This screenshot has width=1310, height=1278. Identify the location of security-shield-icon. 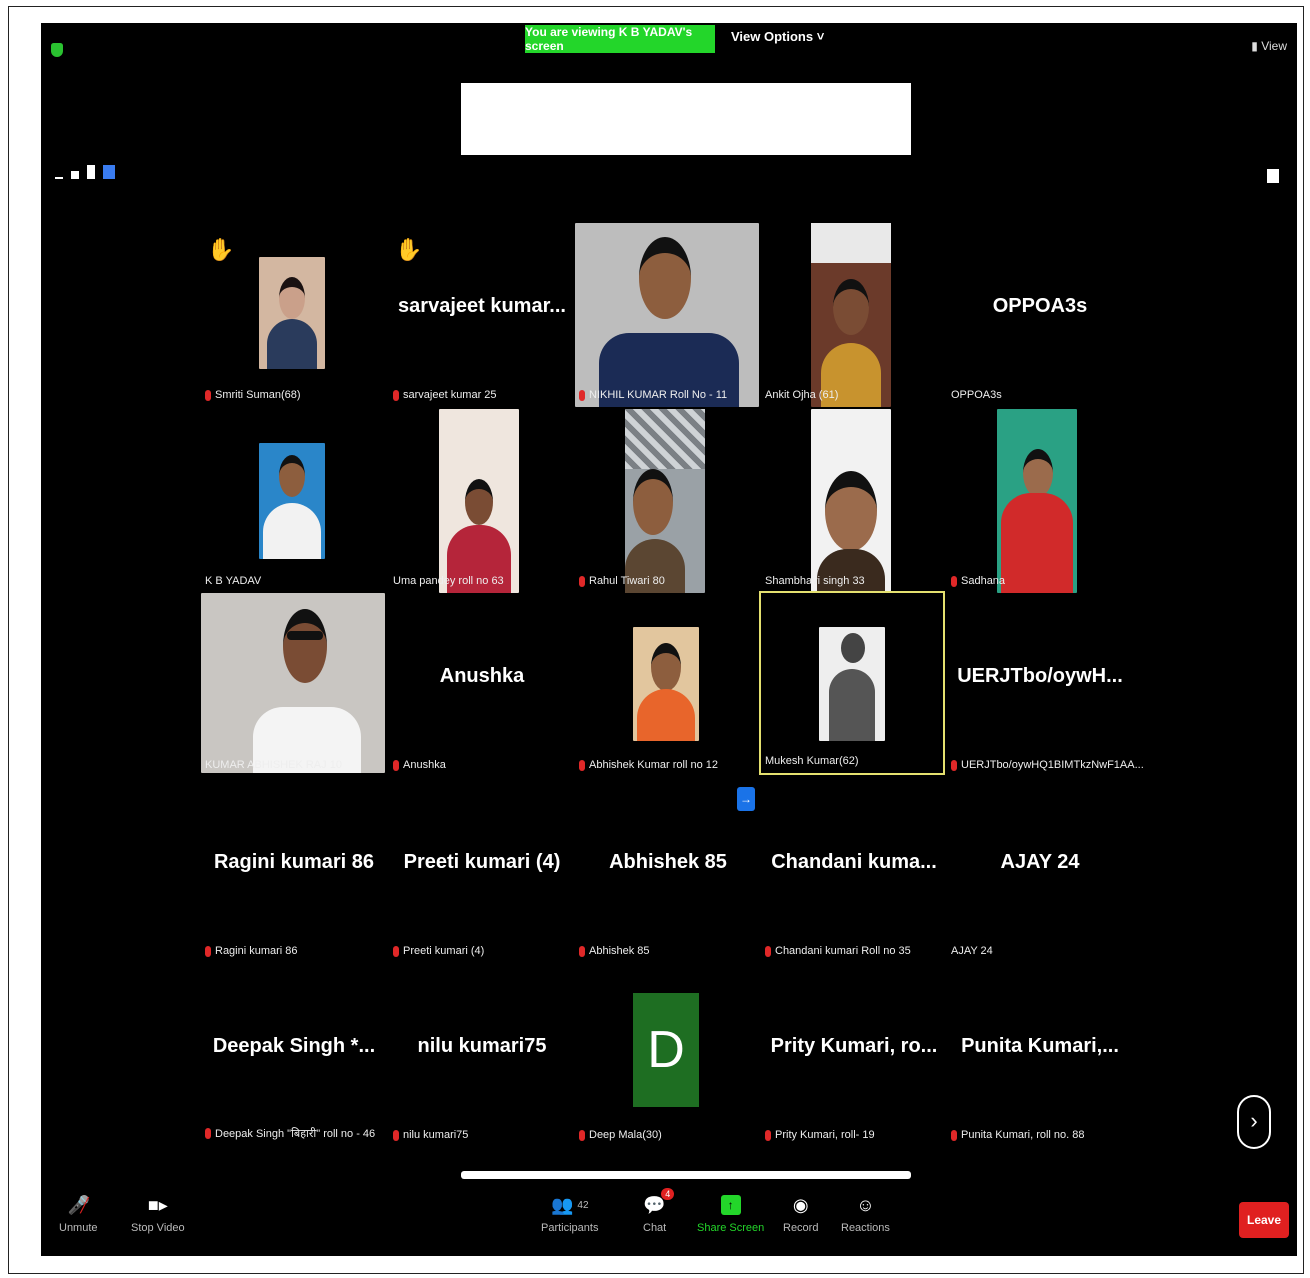
(57, 50).